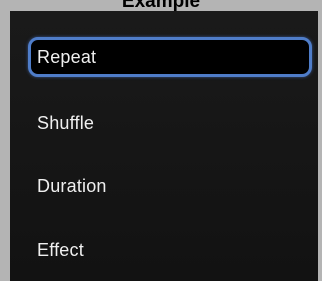  I want to click on menu-item-repeat: Repeat, so click(170, 57).